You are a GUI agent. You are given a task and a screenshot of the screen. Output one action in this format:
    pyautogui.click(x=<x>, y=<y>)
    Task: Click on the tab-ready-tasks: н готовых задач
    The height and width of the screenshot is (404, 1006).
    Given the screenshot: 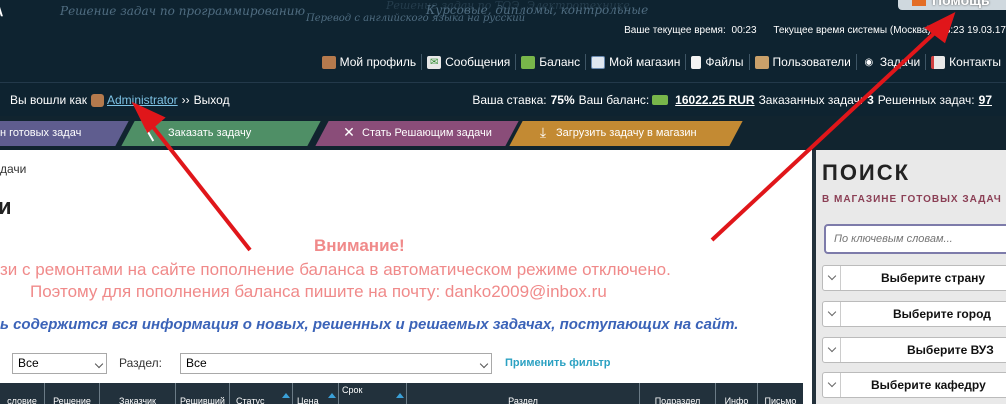 What is the action you would take?
    pyautogui.click(x=64, y=133)
    